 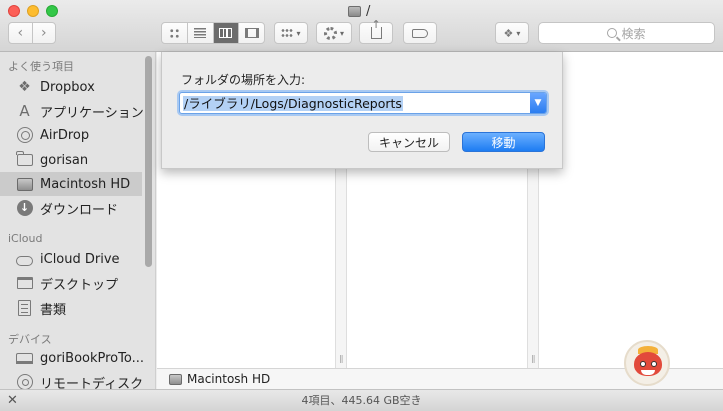 I want to click on remote-disc-icon-wrap, so click(x=24, y=381).